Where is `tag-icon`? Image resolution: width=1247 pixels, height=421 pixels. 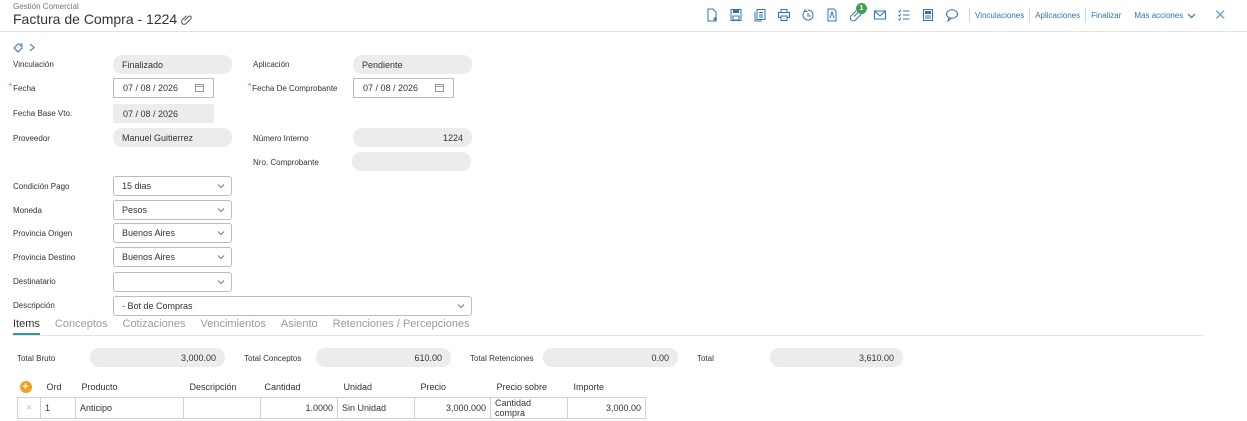 tag-icon is located at coordinates (18, 49).